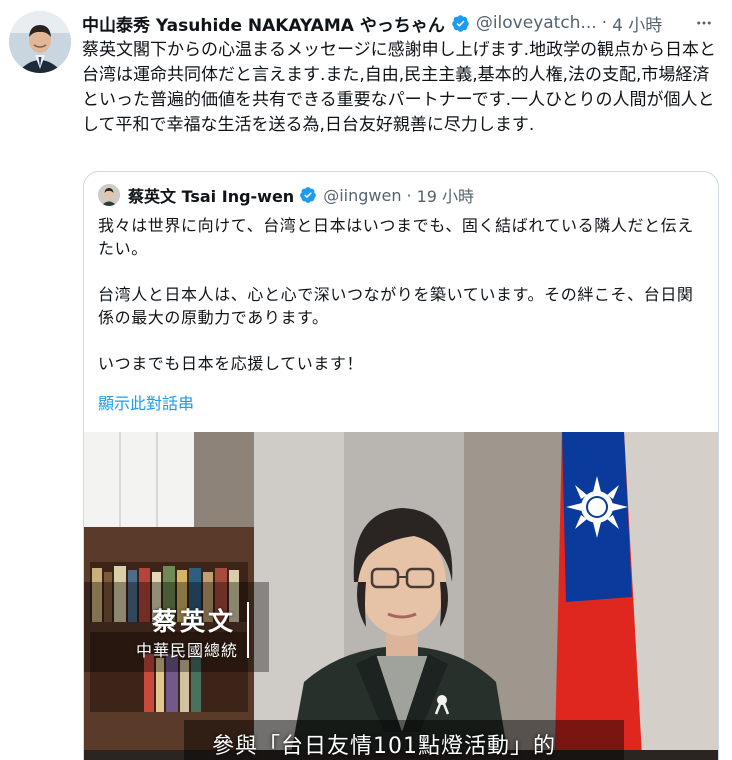 The height and width of the screenshot is (760, 732). Describe the element at coordinates (194, 621) in the screenshot. I see `video-caption-name: 蔡英文` at that location.